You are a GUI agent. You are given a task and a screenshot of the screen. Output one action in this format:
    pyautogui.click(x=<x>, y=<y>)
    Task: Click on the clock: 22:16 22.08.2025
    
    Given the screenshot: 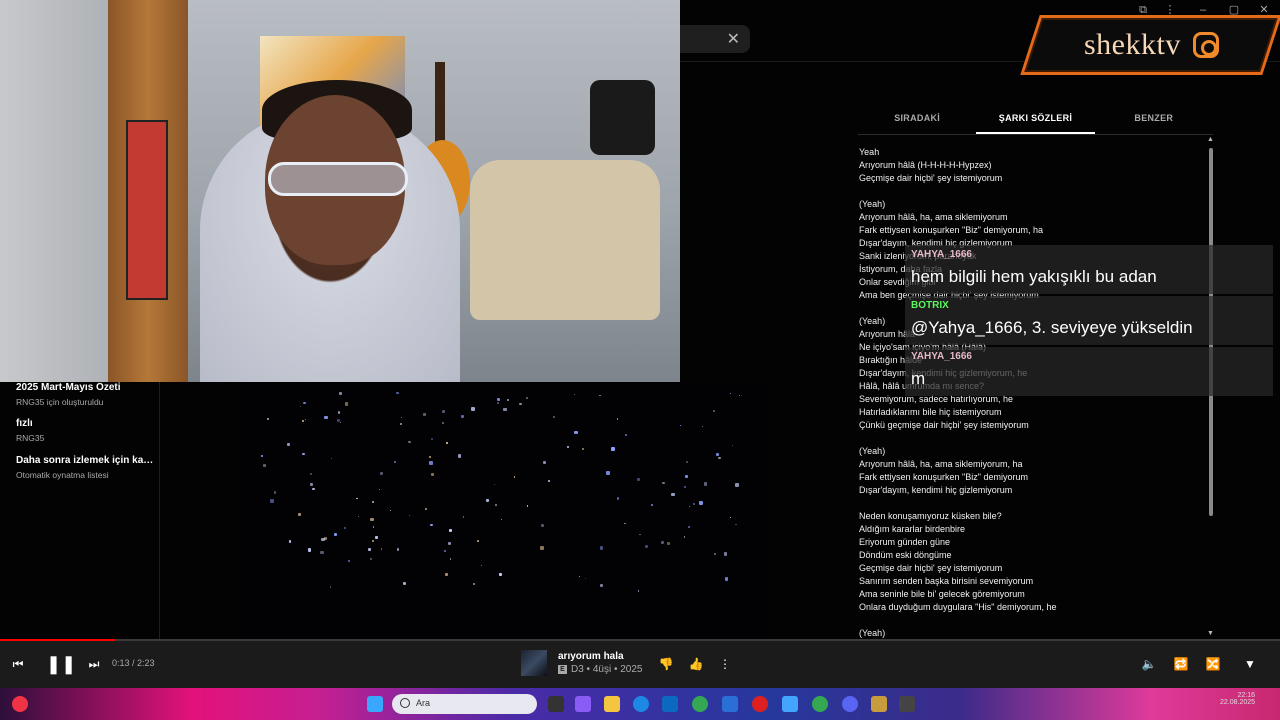 What is the action you would take?
    pyautogui.click(x=1237, y=699)
    